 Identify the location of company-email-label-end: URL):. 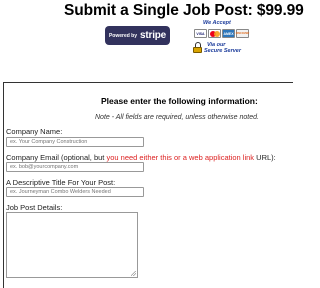
(265, 157).